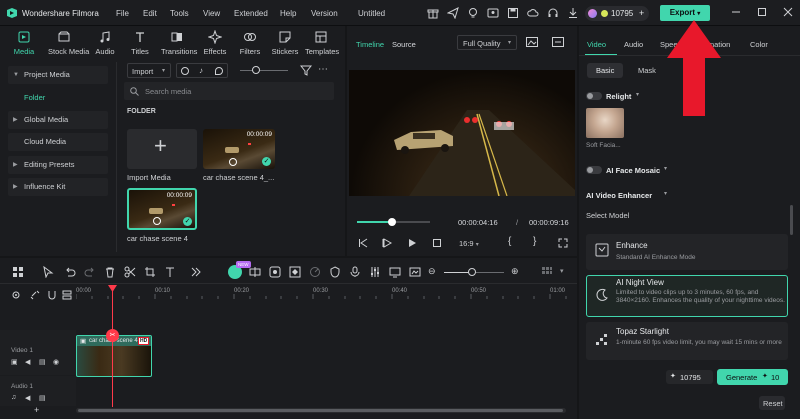  What do you see at coordinates (547, 272) in the screenshot?
I see `grid-view-icon` at bounding box center [547, 272].